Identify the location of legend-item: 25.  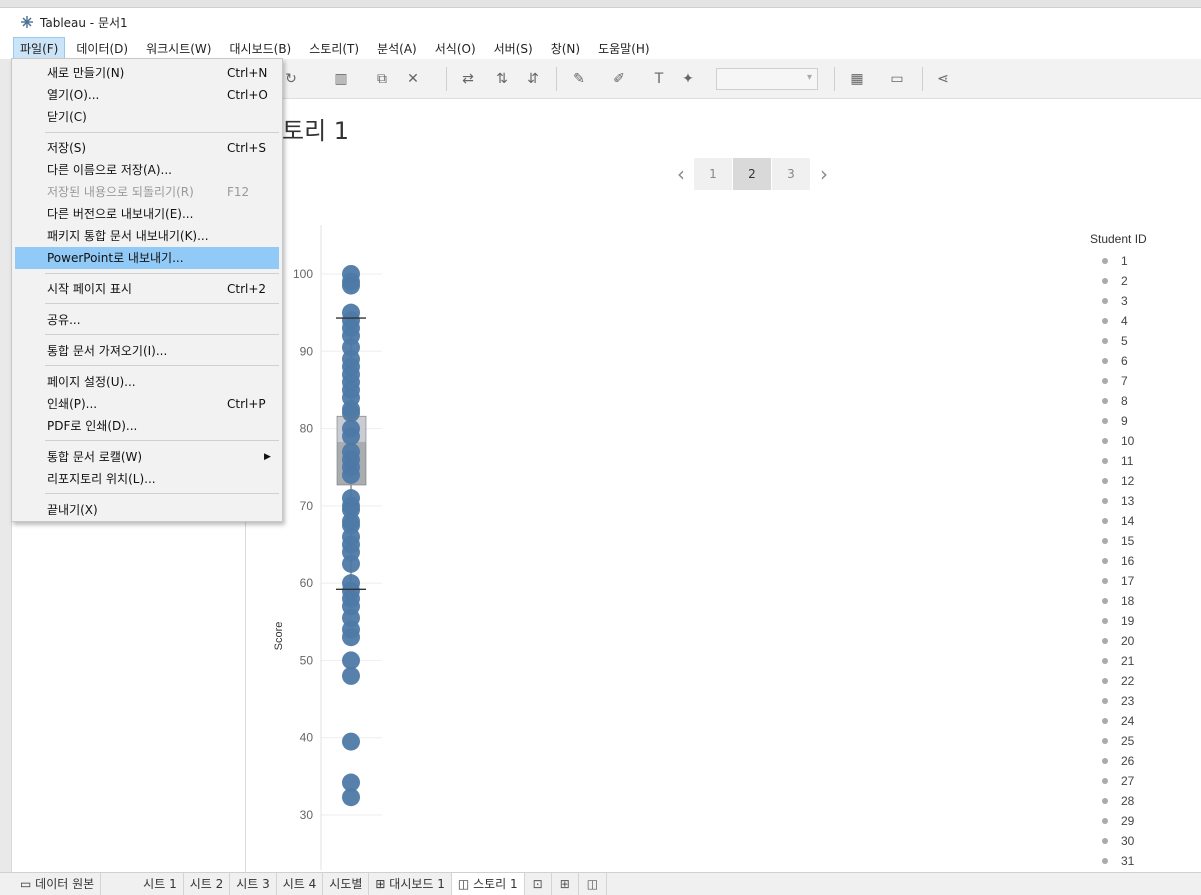
(1118, 741).